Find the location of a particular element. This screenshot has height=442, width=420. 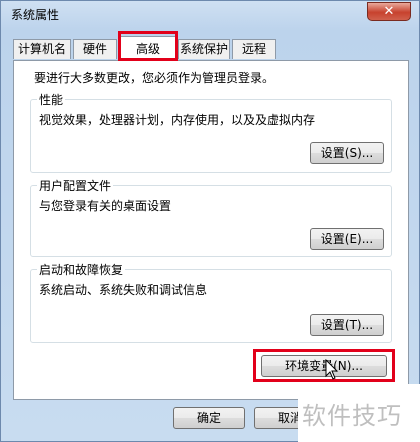

startup-recovery-desc: 系统启动、系统失败和调试信息 is located at coordinates (123, 290).